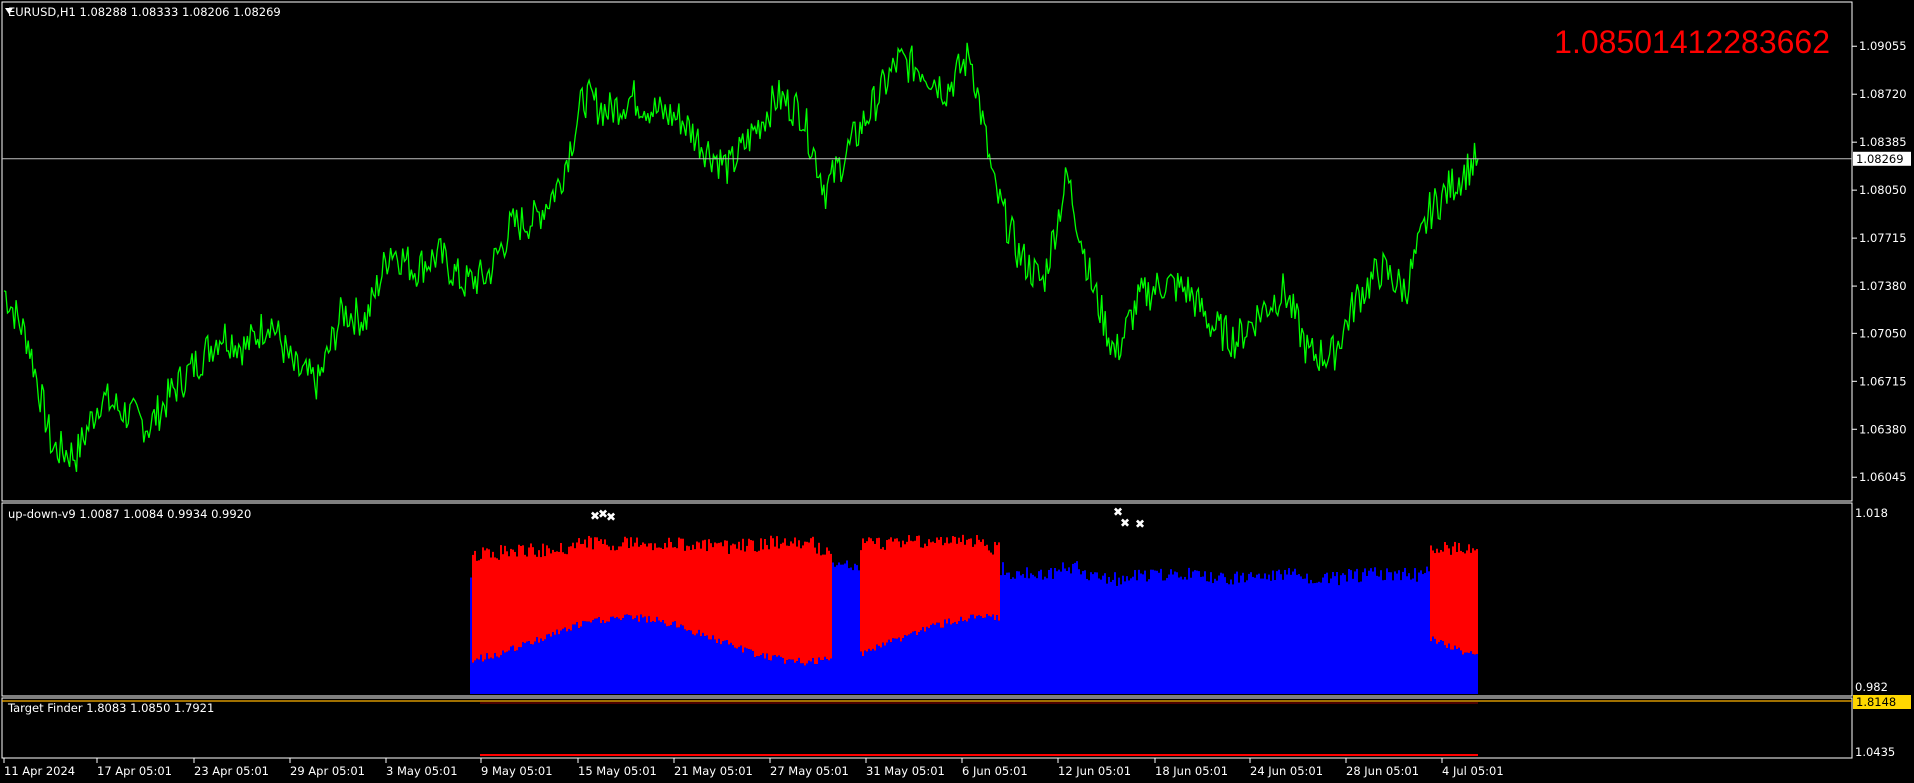 This screenshot has width=1914, height=783. What do you see at coordinates (927, 728) in the screenshot?
I see `target-panel` at bounding box center [927, 728].